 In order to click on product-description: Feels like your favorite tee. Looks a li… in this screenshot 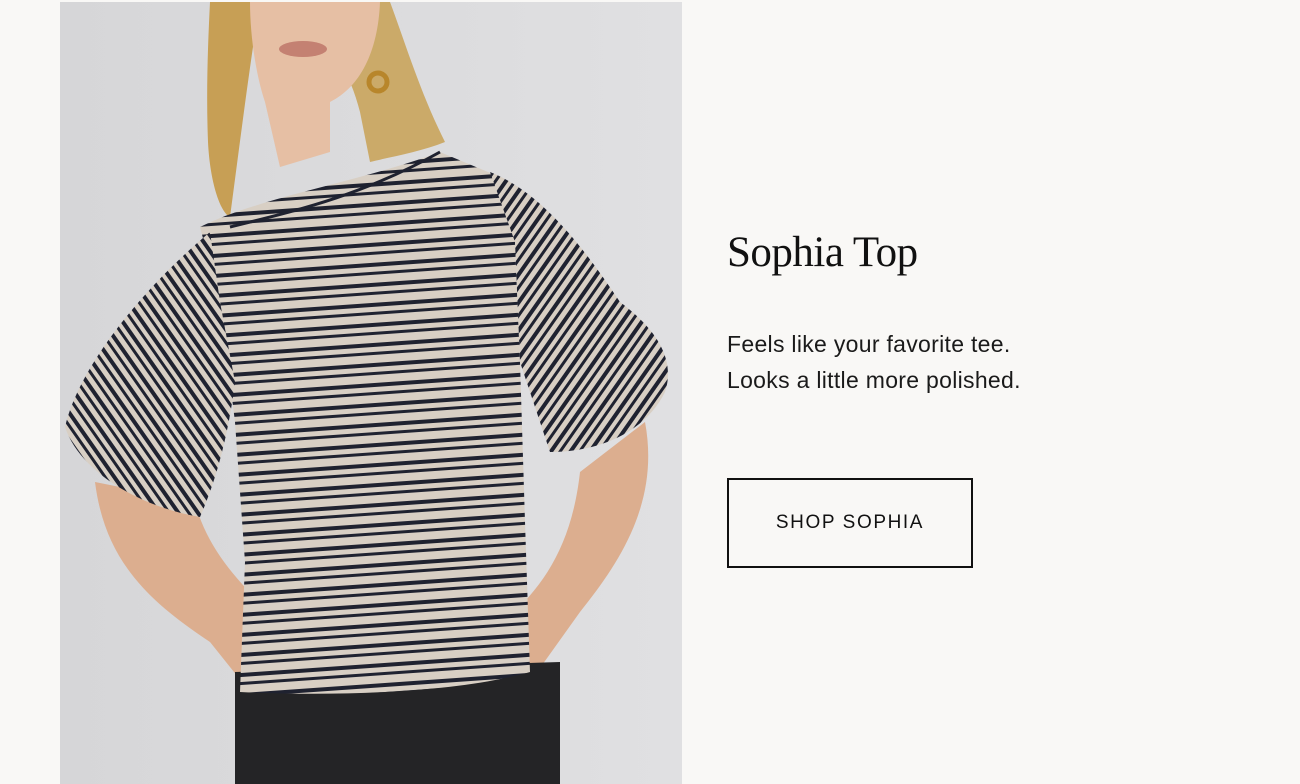, I will do `click(967, 362)`.